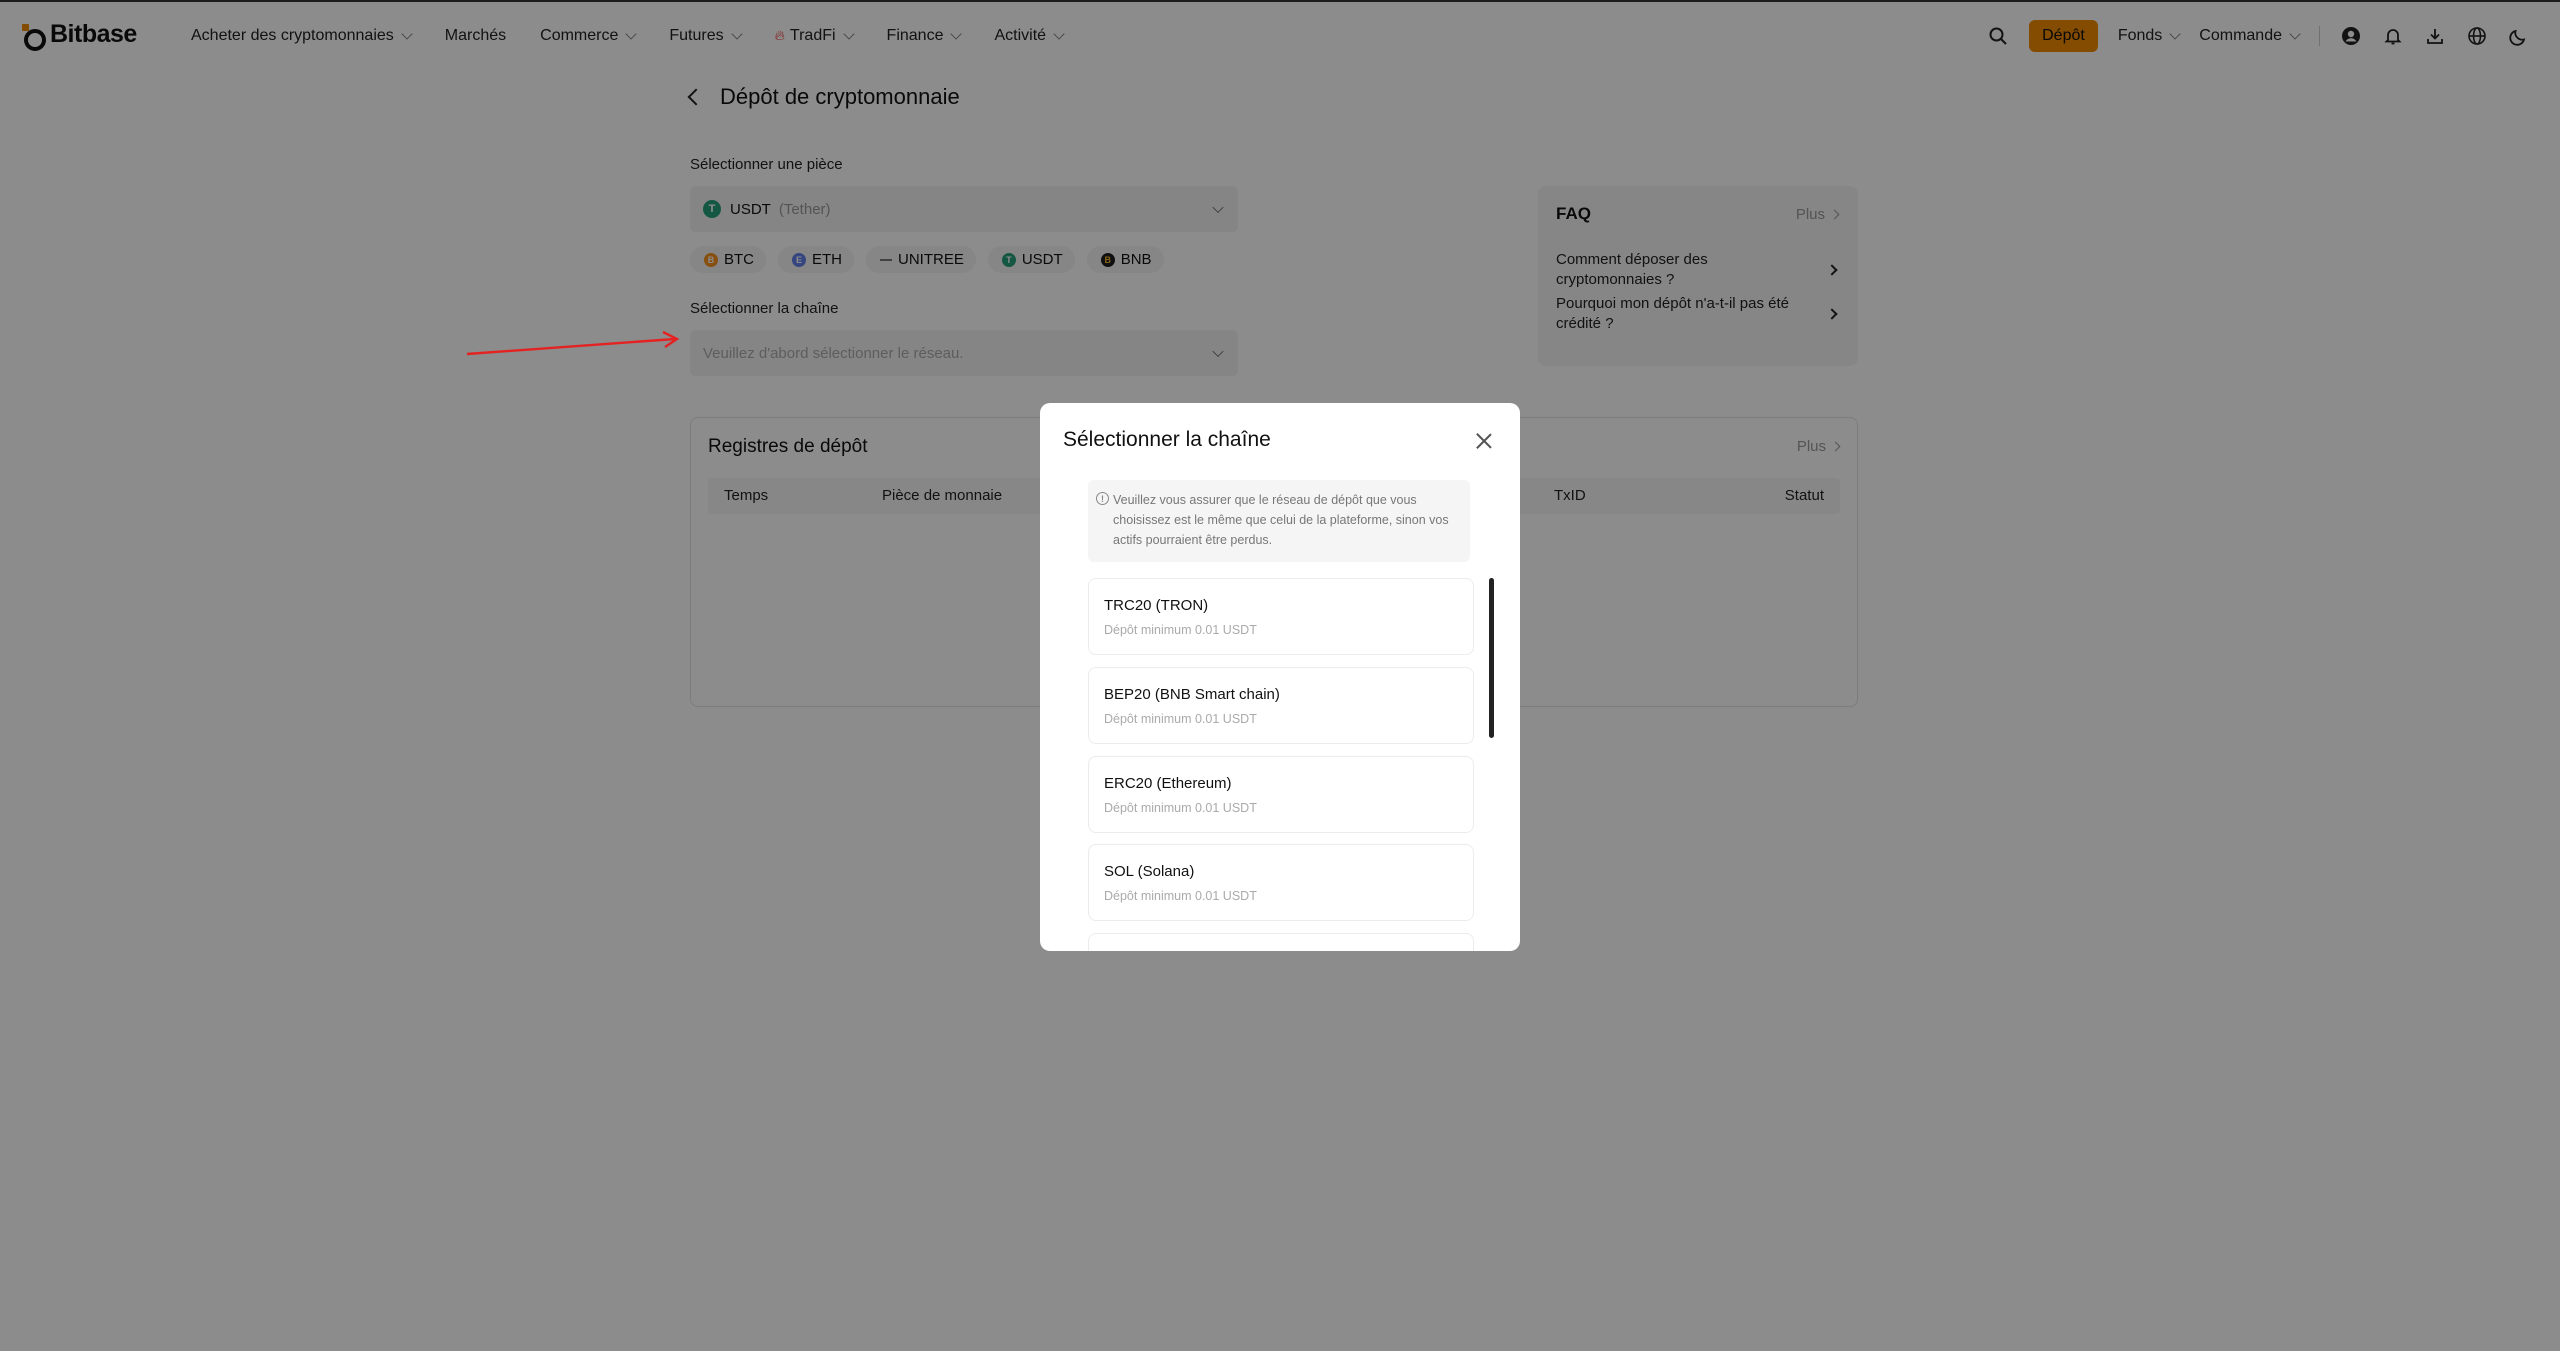  What do you see at coordinates (1281, 942) in the screenshot?
I see `chain-option-partial` at bounding box center [1281, 942].